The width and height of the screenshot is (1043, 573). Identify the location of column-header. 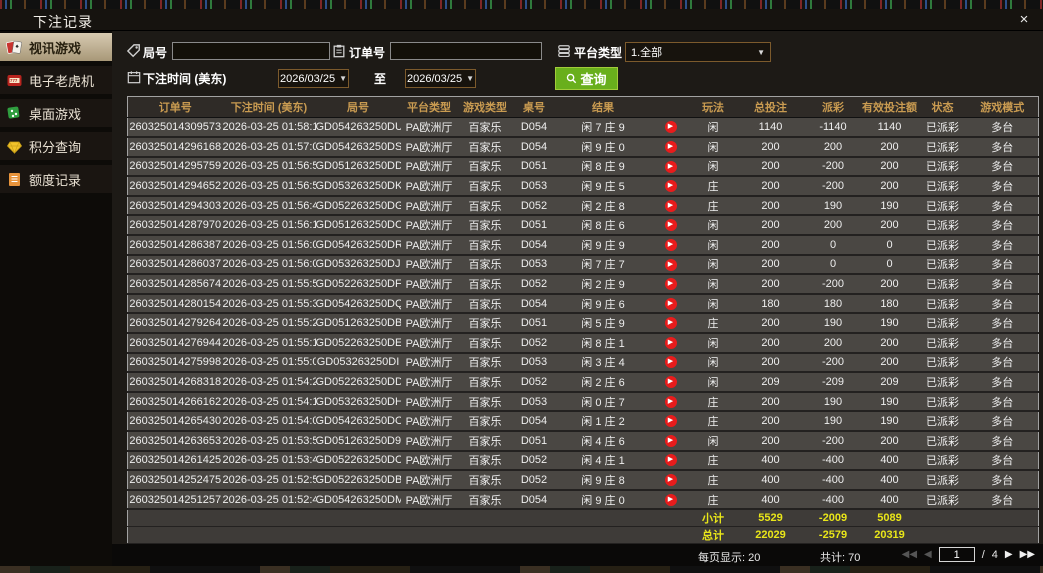
(670, 107).